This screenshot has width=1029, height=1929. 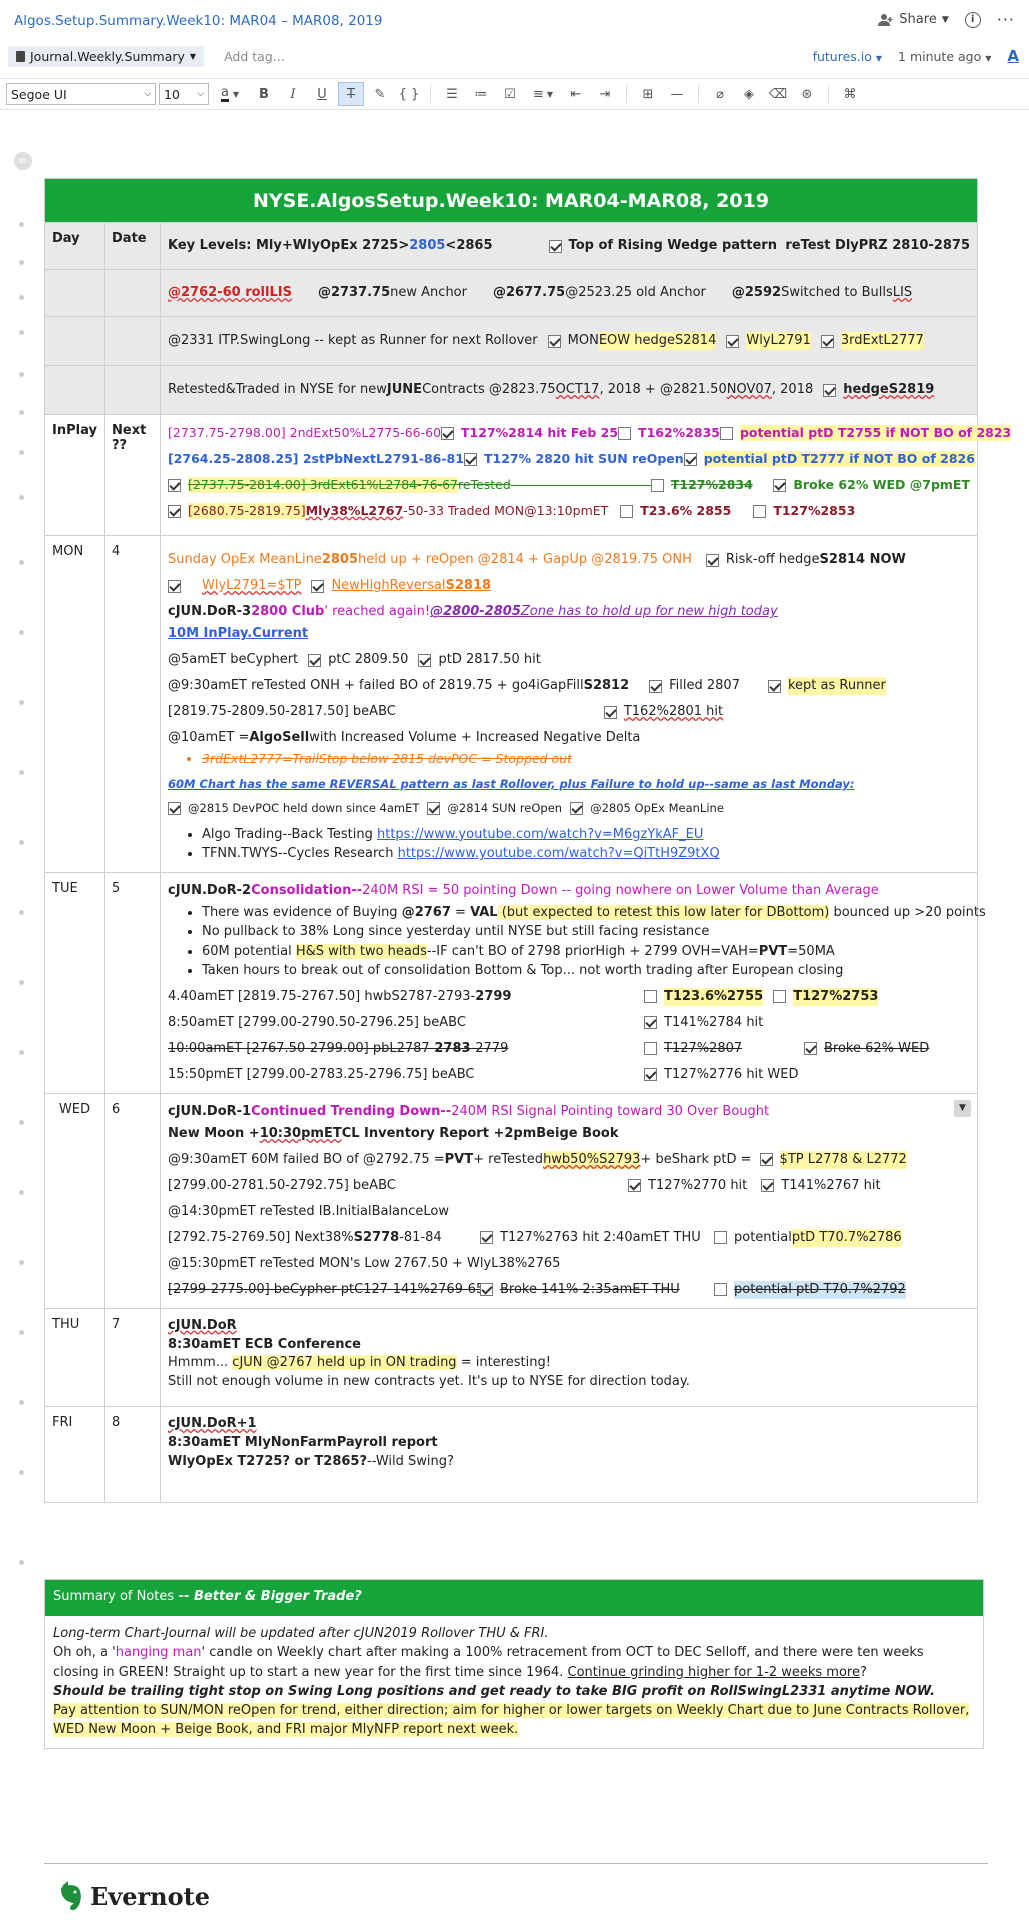 I want to click on date-wed: 6, so click(x=132, y=1200).